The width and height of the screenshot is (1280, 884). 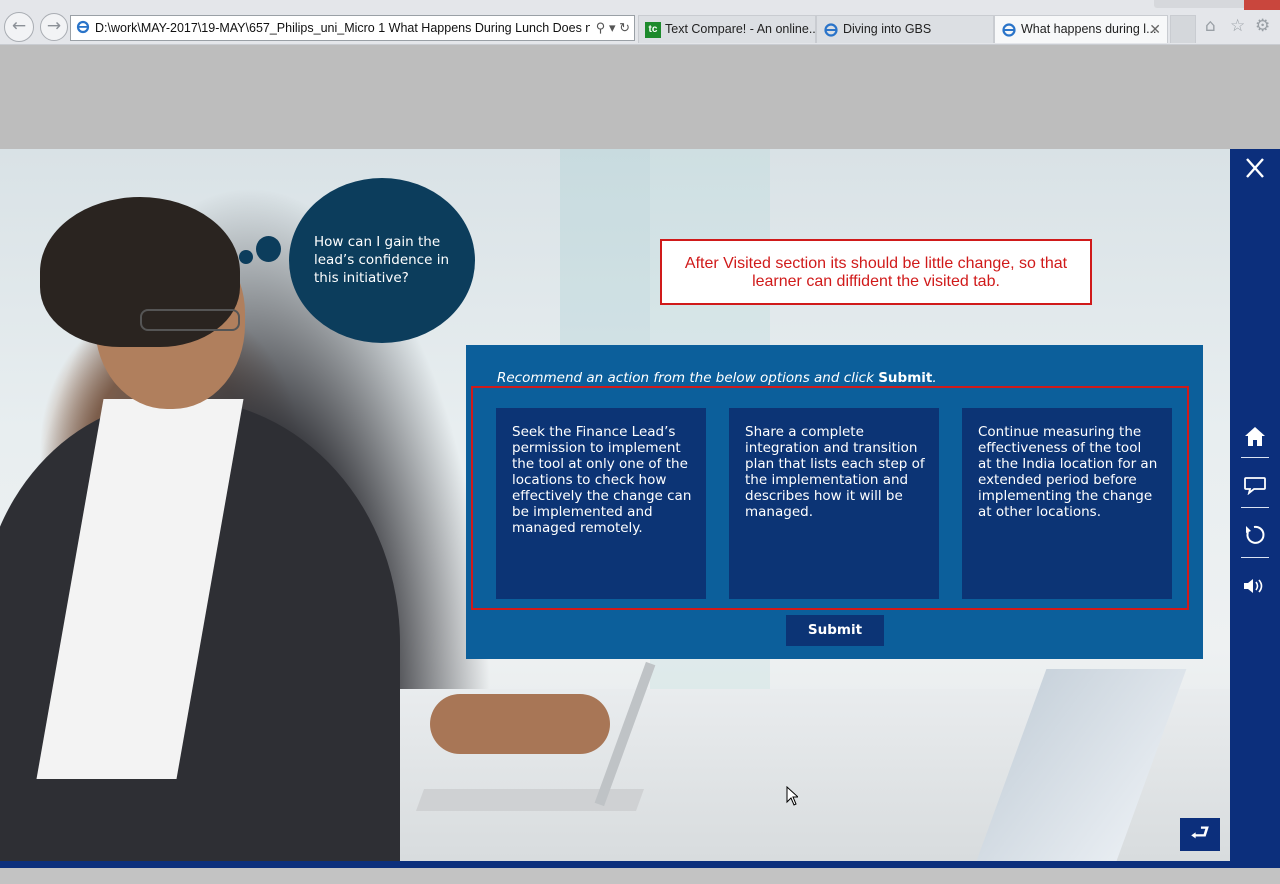 I want to click on dropdown-icon: ▾, so click(x=612, y=27).